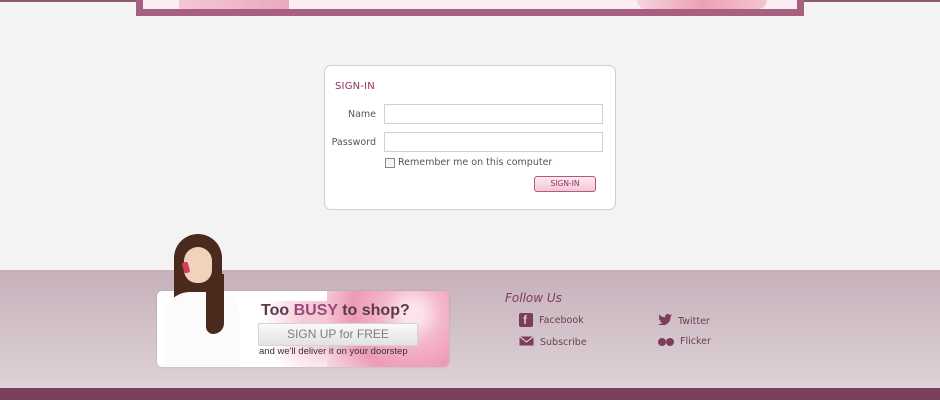 Image resolution: width=940 pixels, height=400 pixels. I want to click on twitter-link: Twitter, so click(684, 321).